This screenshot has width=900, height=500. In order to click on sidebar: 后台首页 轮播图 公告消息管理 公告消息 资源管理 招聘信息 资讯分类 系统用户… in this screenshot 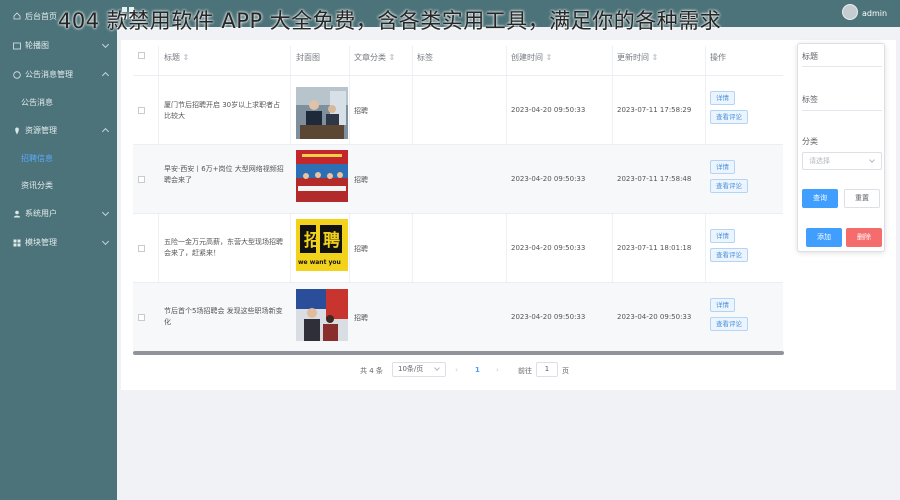, I will do `click(58, 250)`.